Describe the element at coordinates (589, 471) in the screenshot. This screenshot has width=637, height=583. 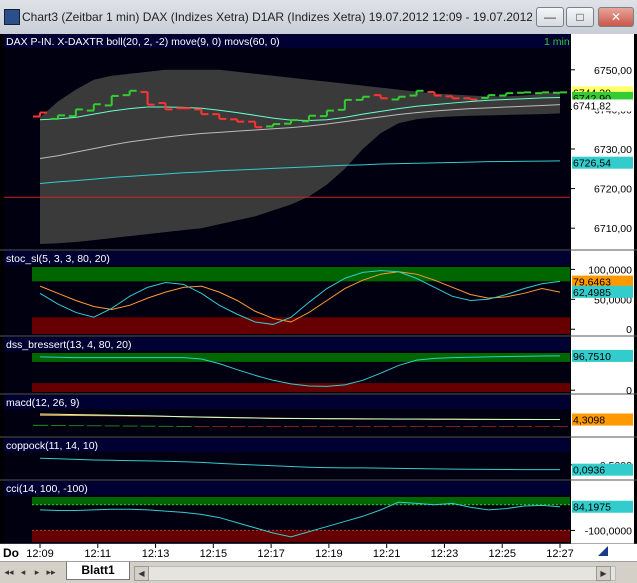
I see `value-label: 0,0936` at that location.